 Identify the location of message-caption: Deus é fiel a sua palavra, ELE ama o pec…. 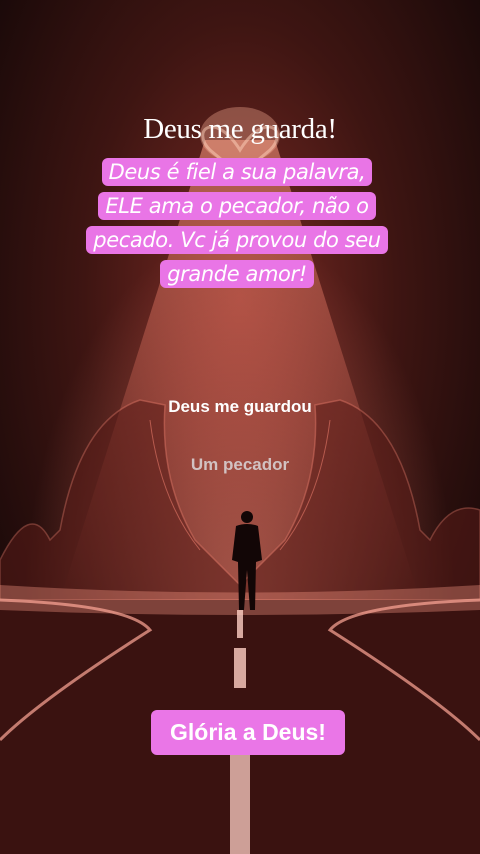
(237, 223).